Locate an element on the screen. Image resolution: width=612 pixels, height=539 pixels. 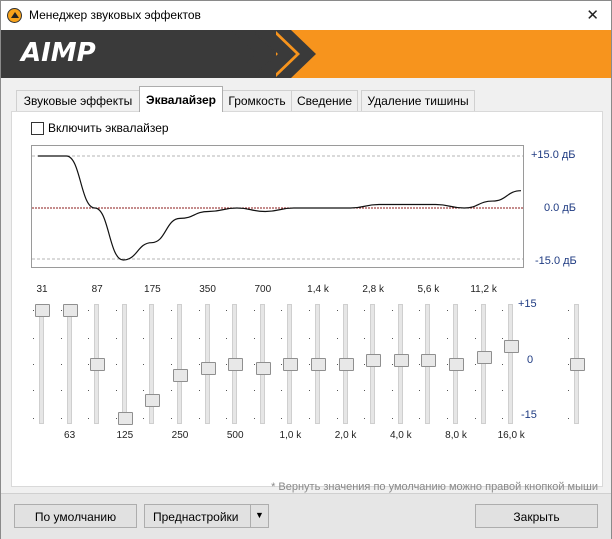
band-0-slider-track is located at coordinates (41, 364).